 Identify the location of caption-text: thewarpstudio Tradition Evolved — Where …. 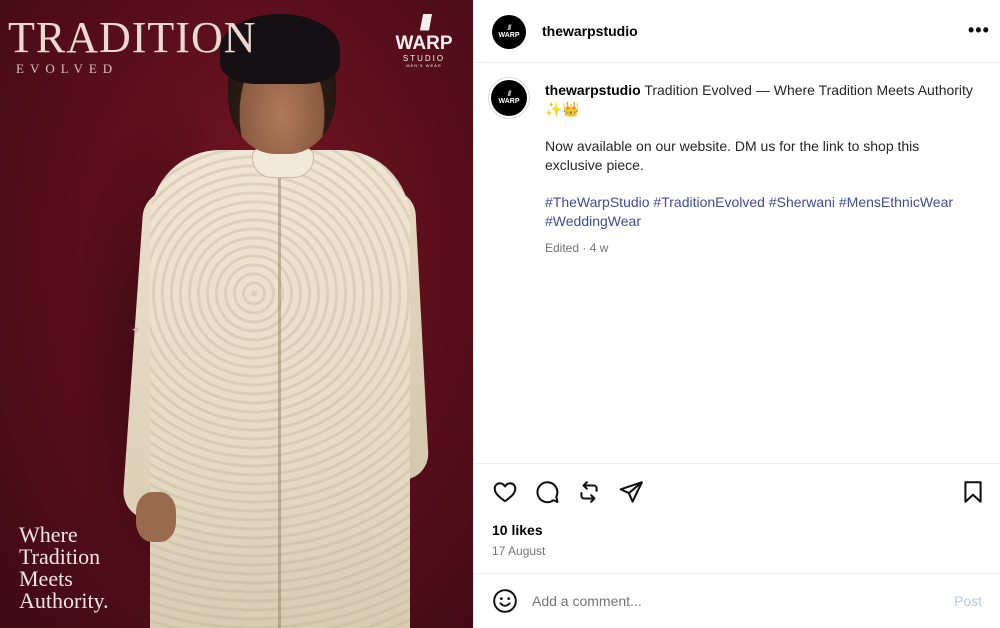
(760, 169).